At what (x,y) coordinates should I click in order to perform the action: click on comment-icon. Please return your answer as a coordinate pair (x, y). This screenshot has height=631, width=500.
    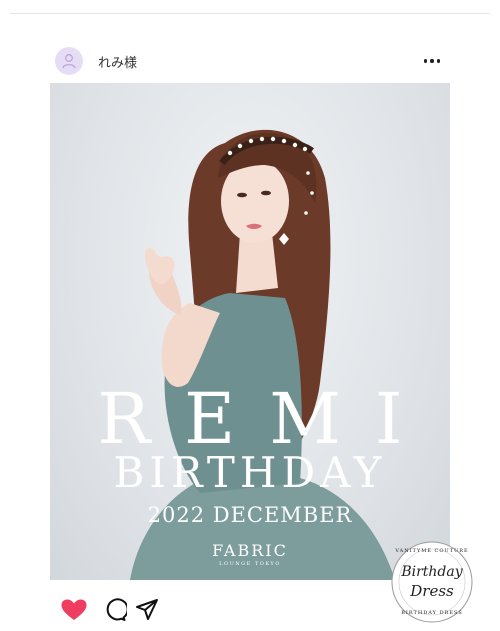
    Looking at the image, I should click on (115, 610).